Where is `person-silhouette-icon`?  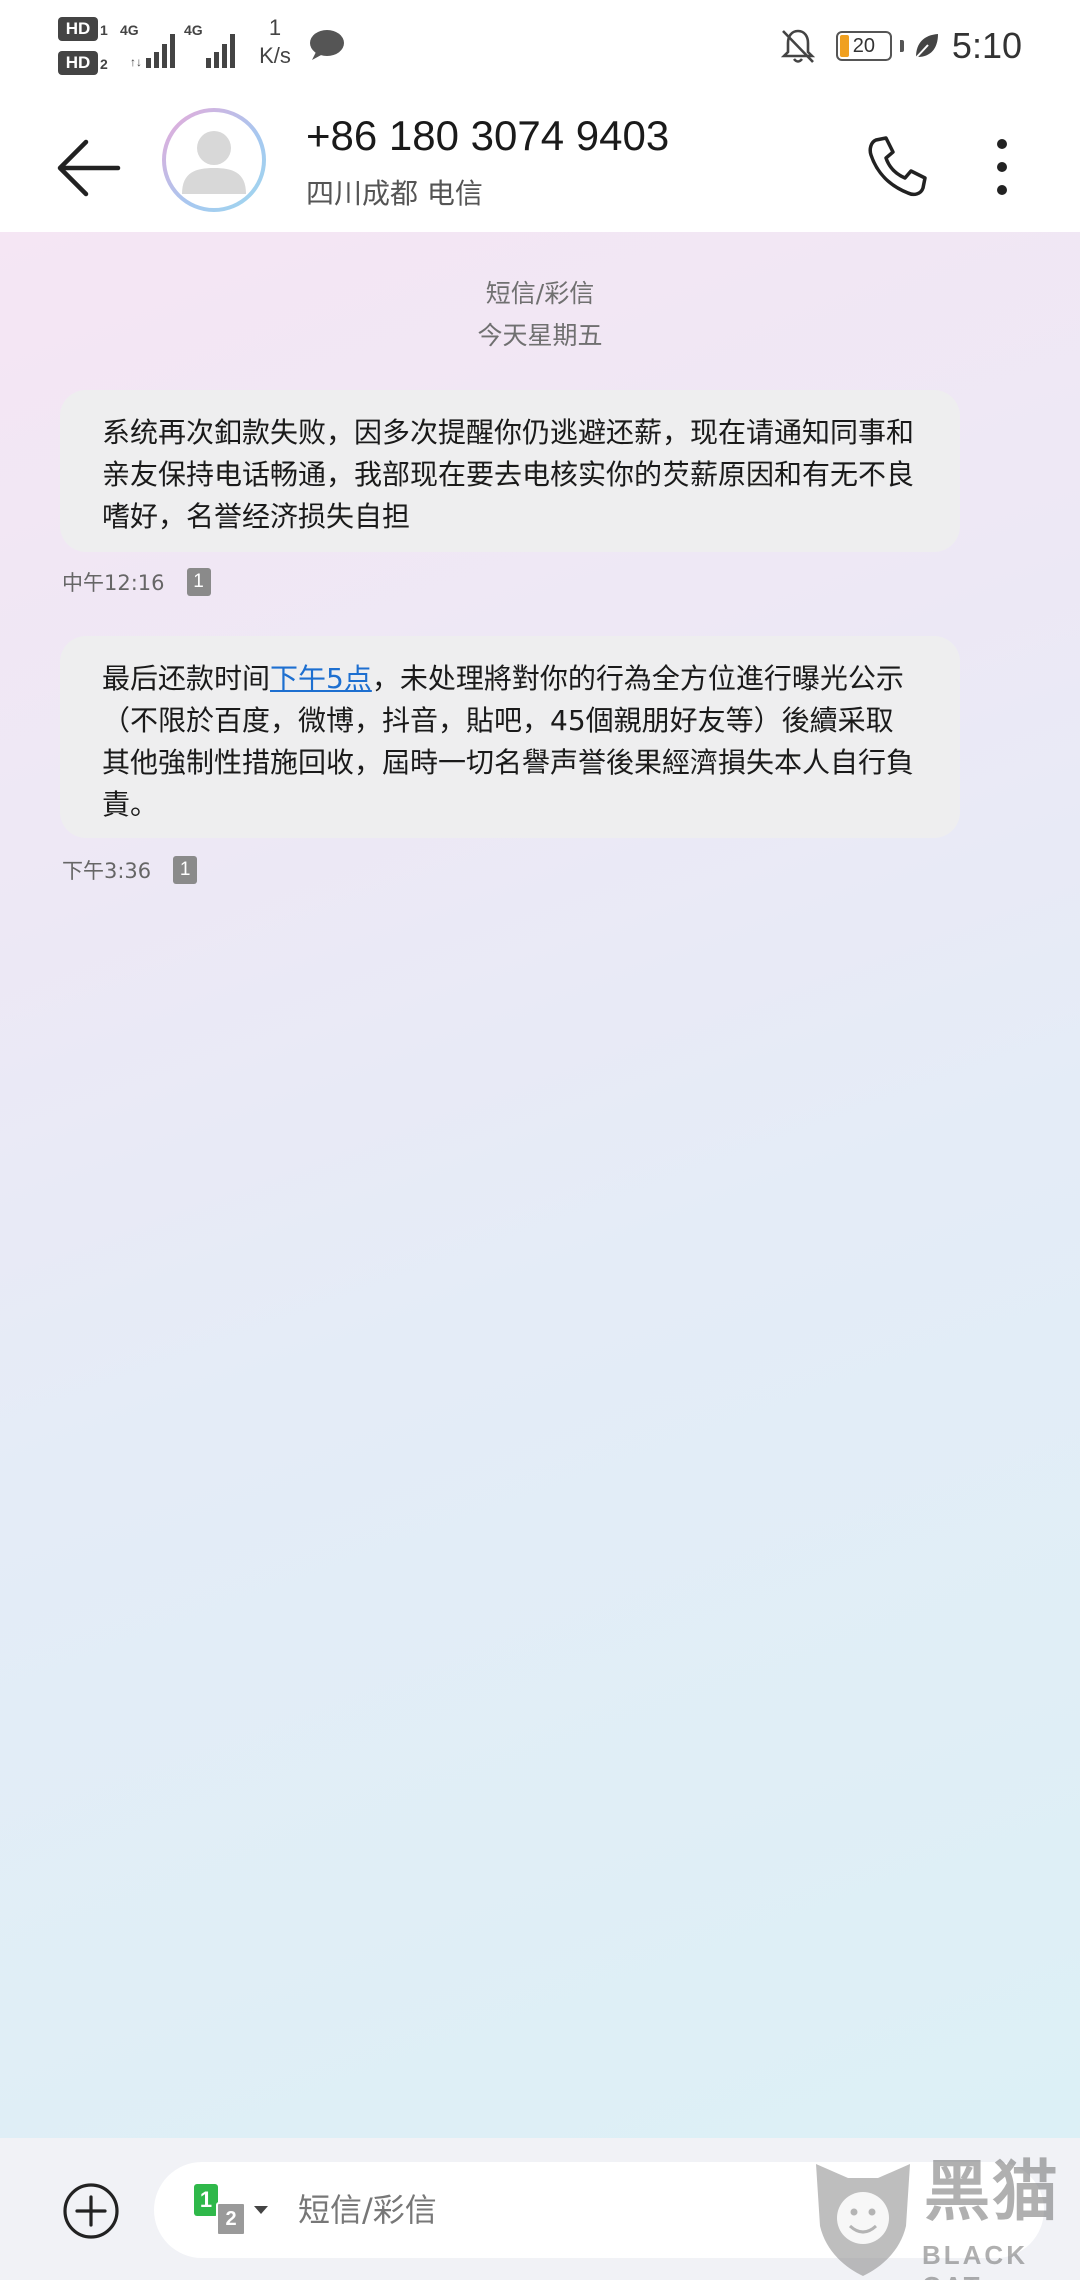 person-silhouette-icon is located at coordinates (214, 162).